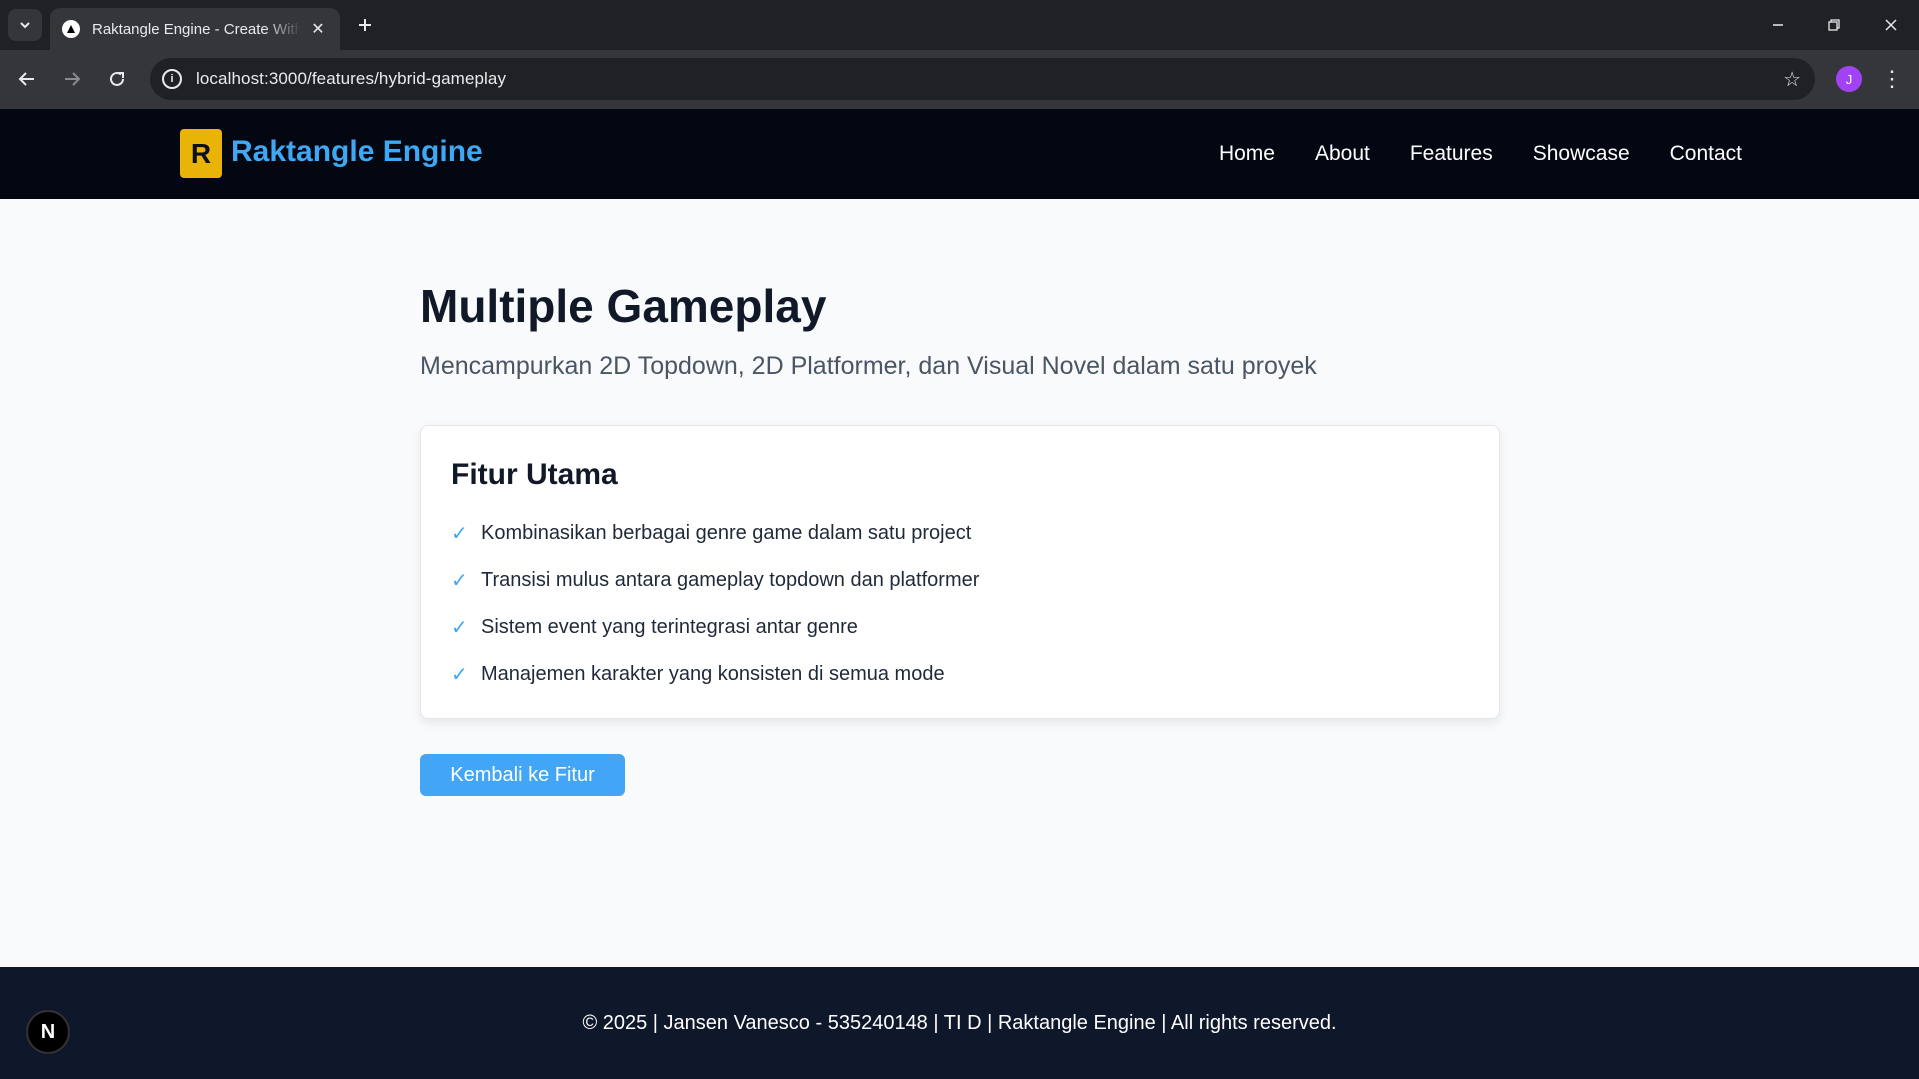 Image resolution: width=1919 pixels, height=1079 pixels. I want to click on arrow-left-icon, so click(26, 79).